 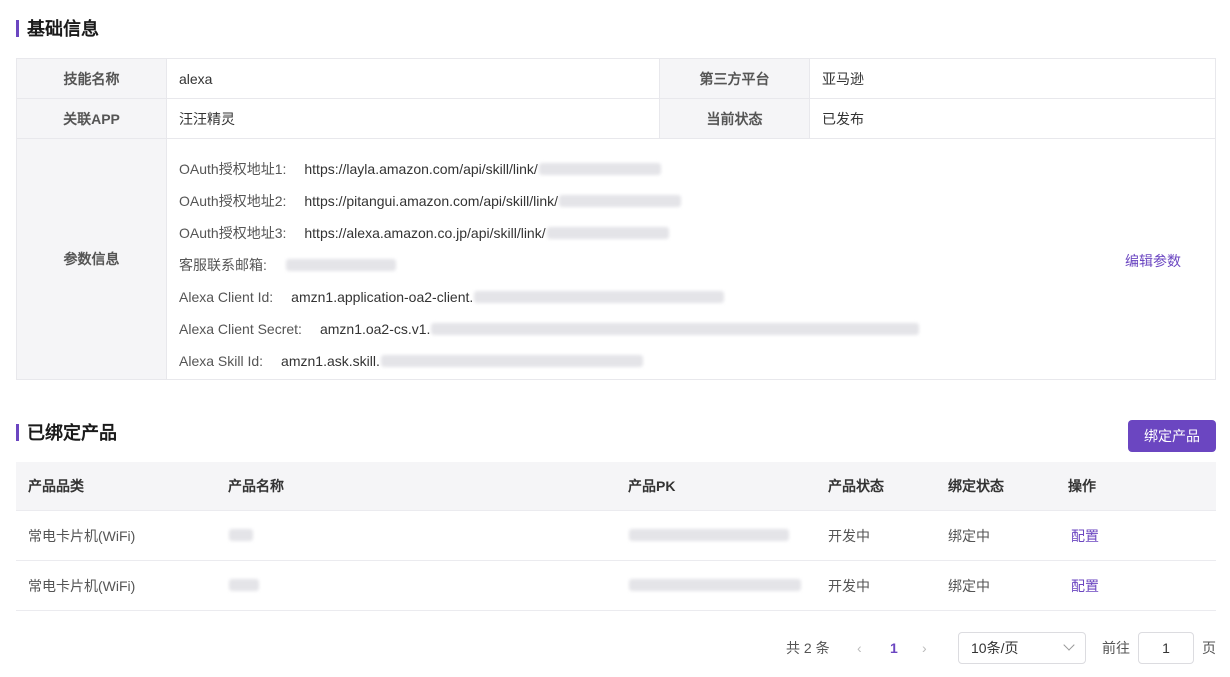 What do you see at coordinates (1166, 648) in the screenshot?
I see `goto-page-input` at bounding box center [1166, 648].